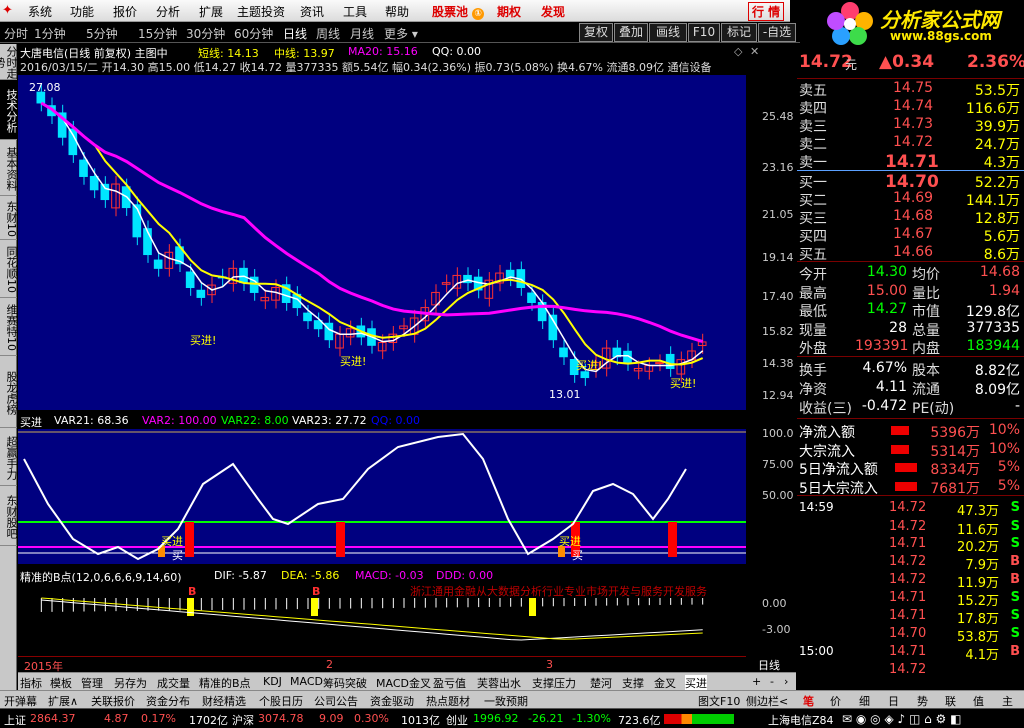 Image resolution: width=1024 pixels, height=728 pixels. I want to click on ask-price: 14.75, so click(913, 88).